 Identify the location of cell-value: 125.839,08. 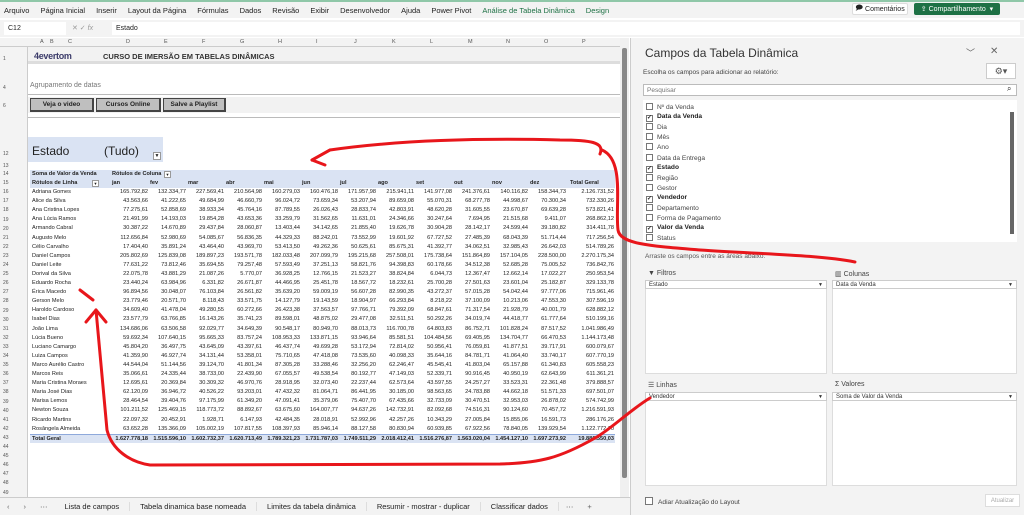
(167, 256).